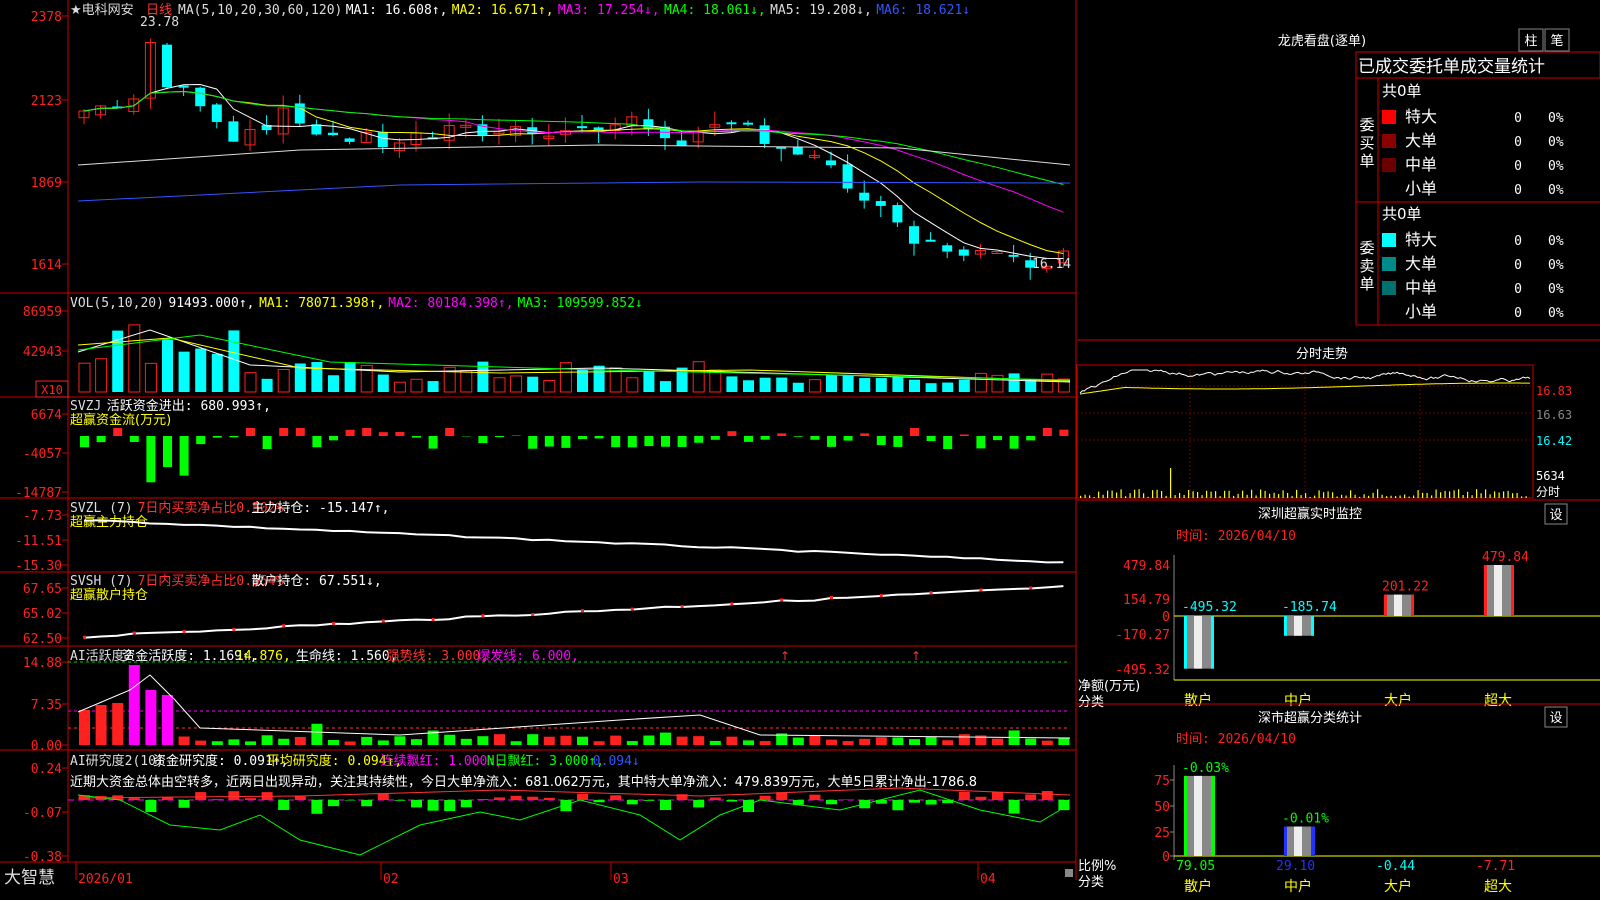 Image resolution: width=1600 pixels, height=900 pixels. What do you see at coordinates (580, 303) in the screenshot?
I see `vol-legend-item: MA3: 109599.852↓` at bounding box center [580, 303].